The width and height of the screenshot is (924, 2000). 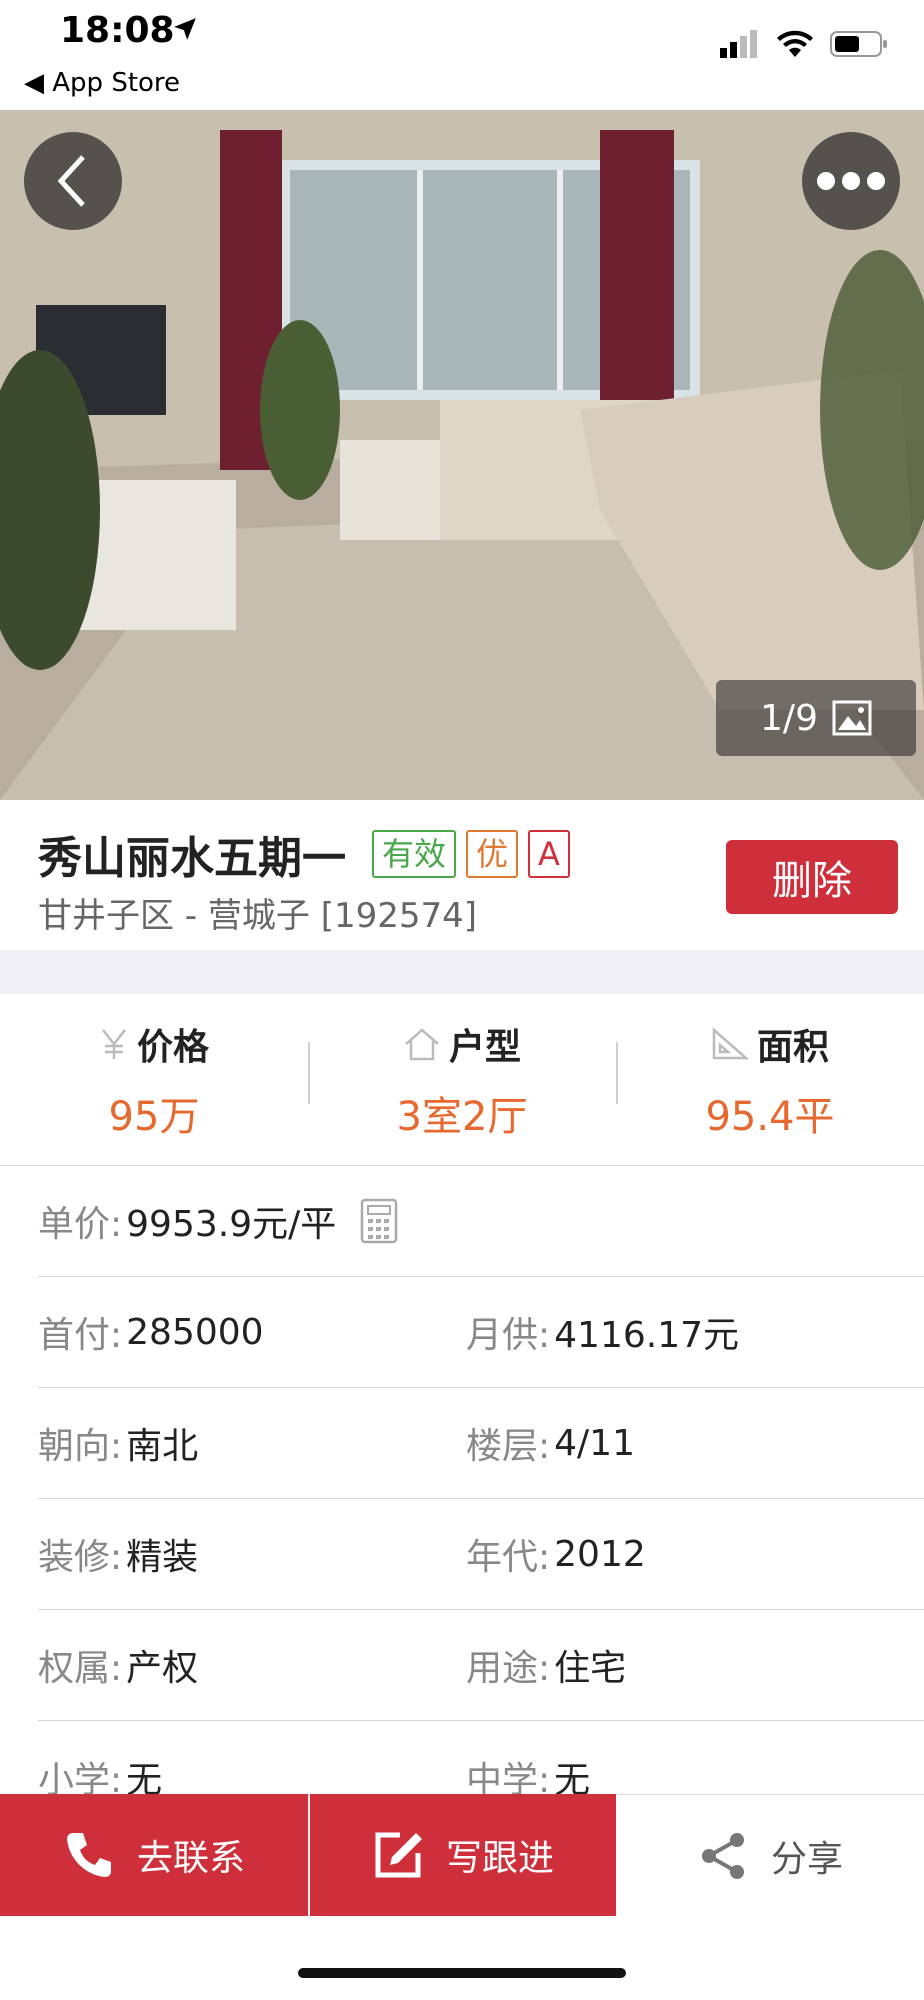 I want to click on contact-label: 去联系, so click(x=190, y=1858).